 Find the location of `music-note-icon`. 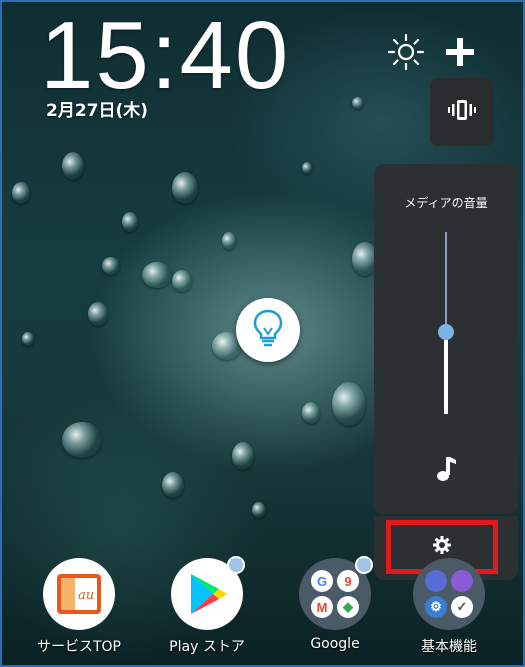

music-note-icon is located at coordinates (446, 471).